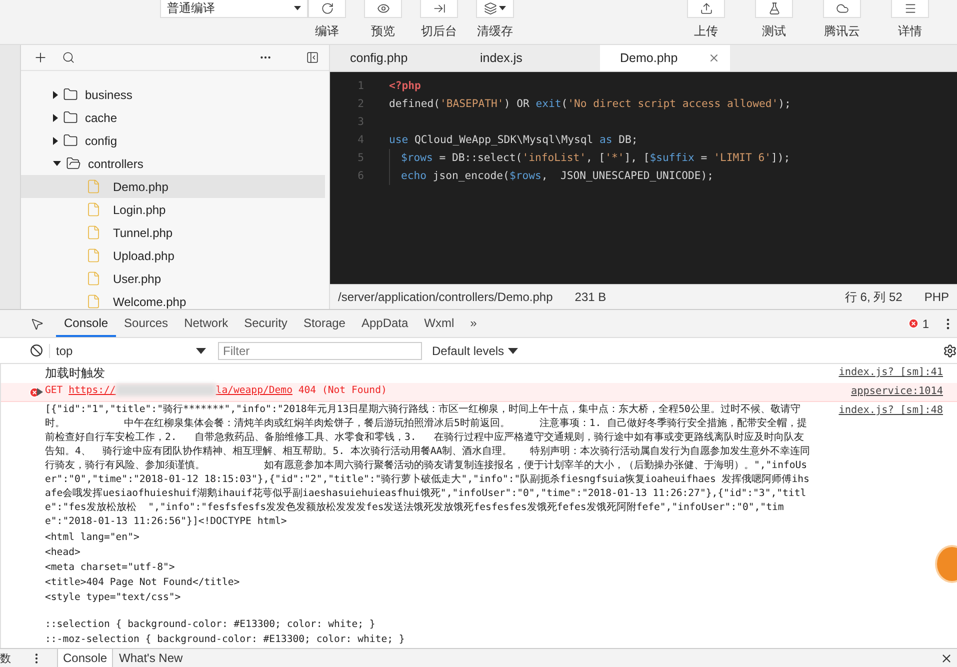  Describe the element at coordinates (37, 323) in the screenshot. I see `inspect-icon` at that location.